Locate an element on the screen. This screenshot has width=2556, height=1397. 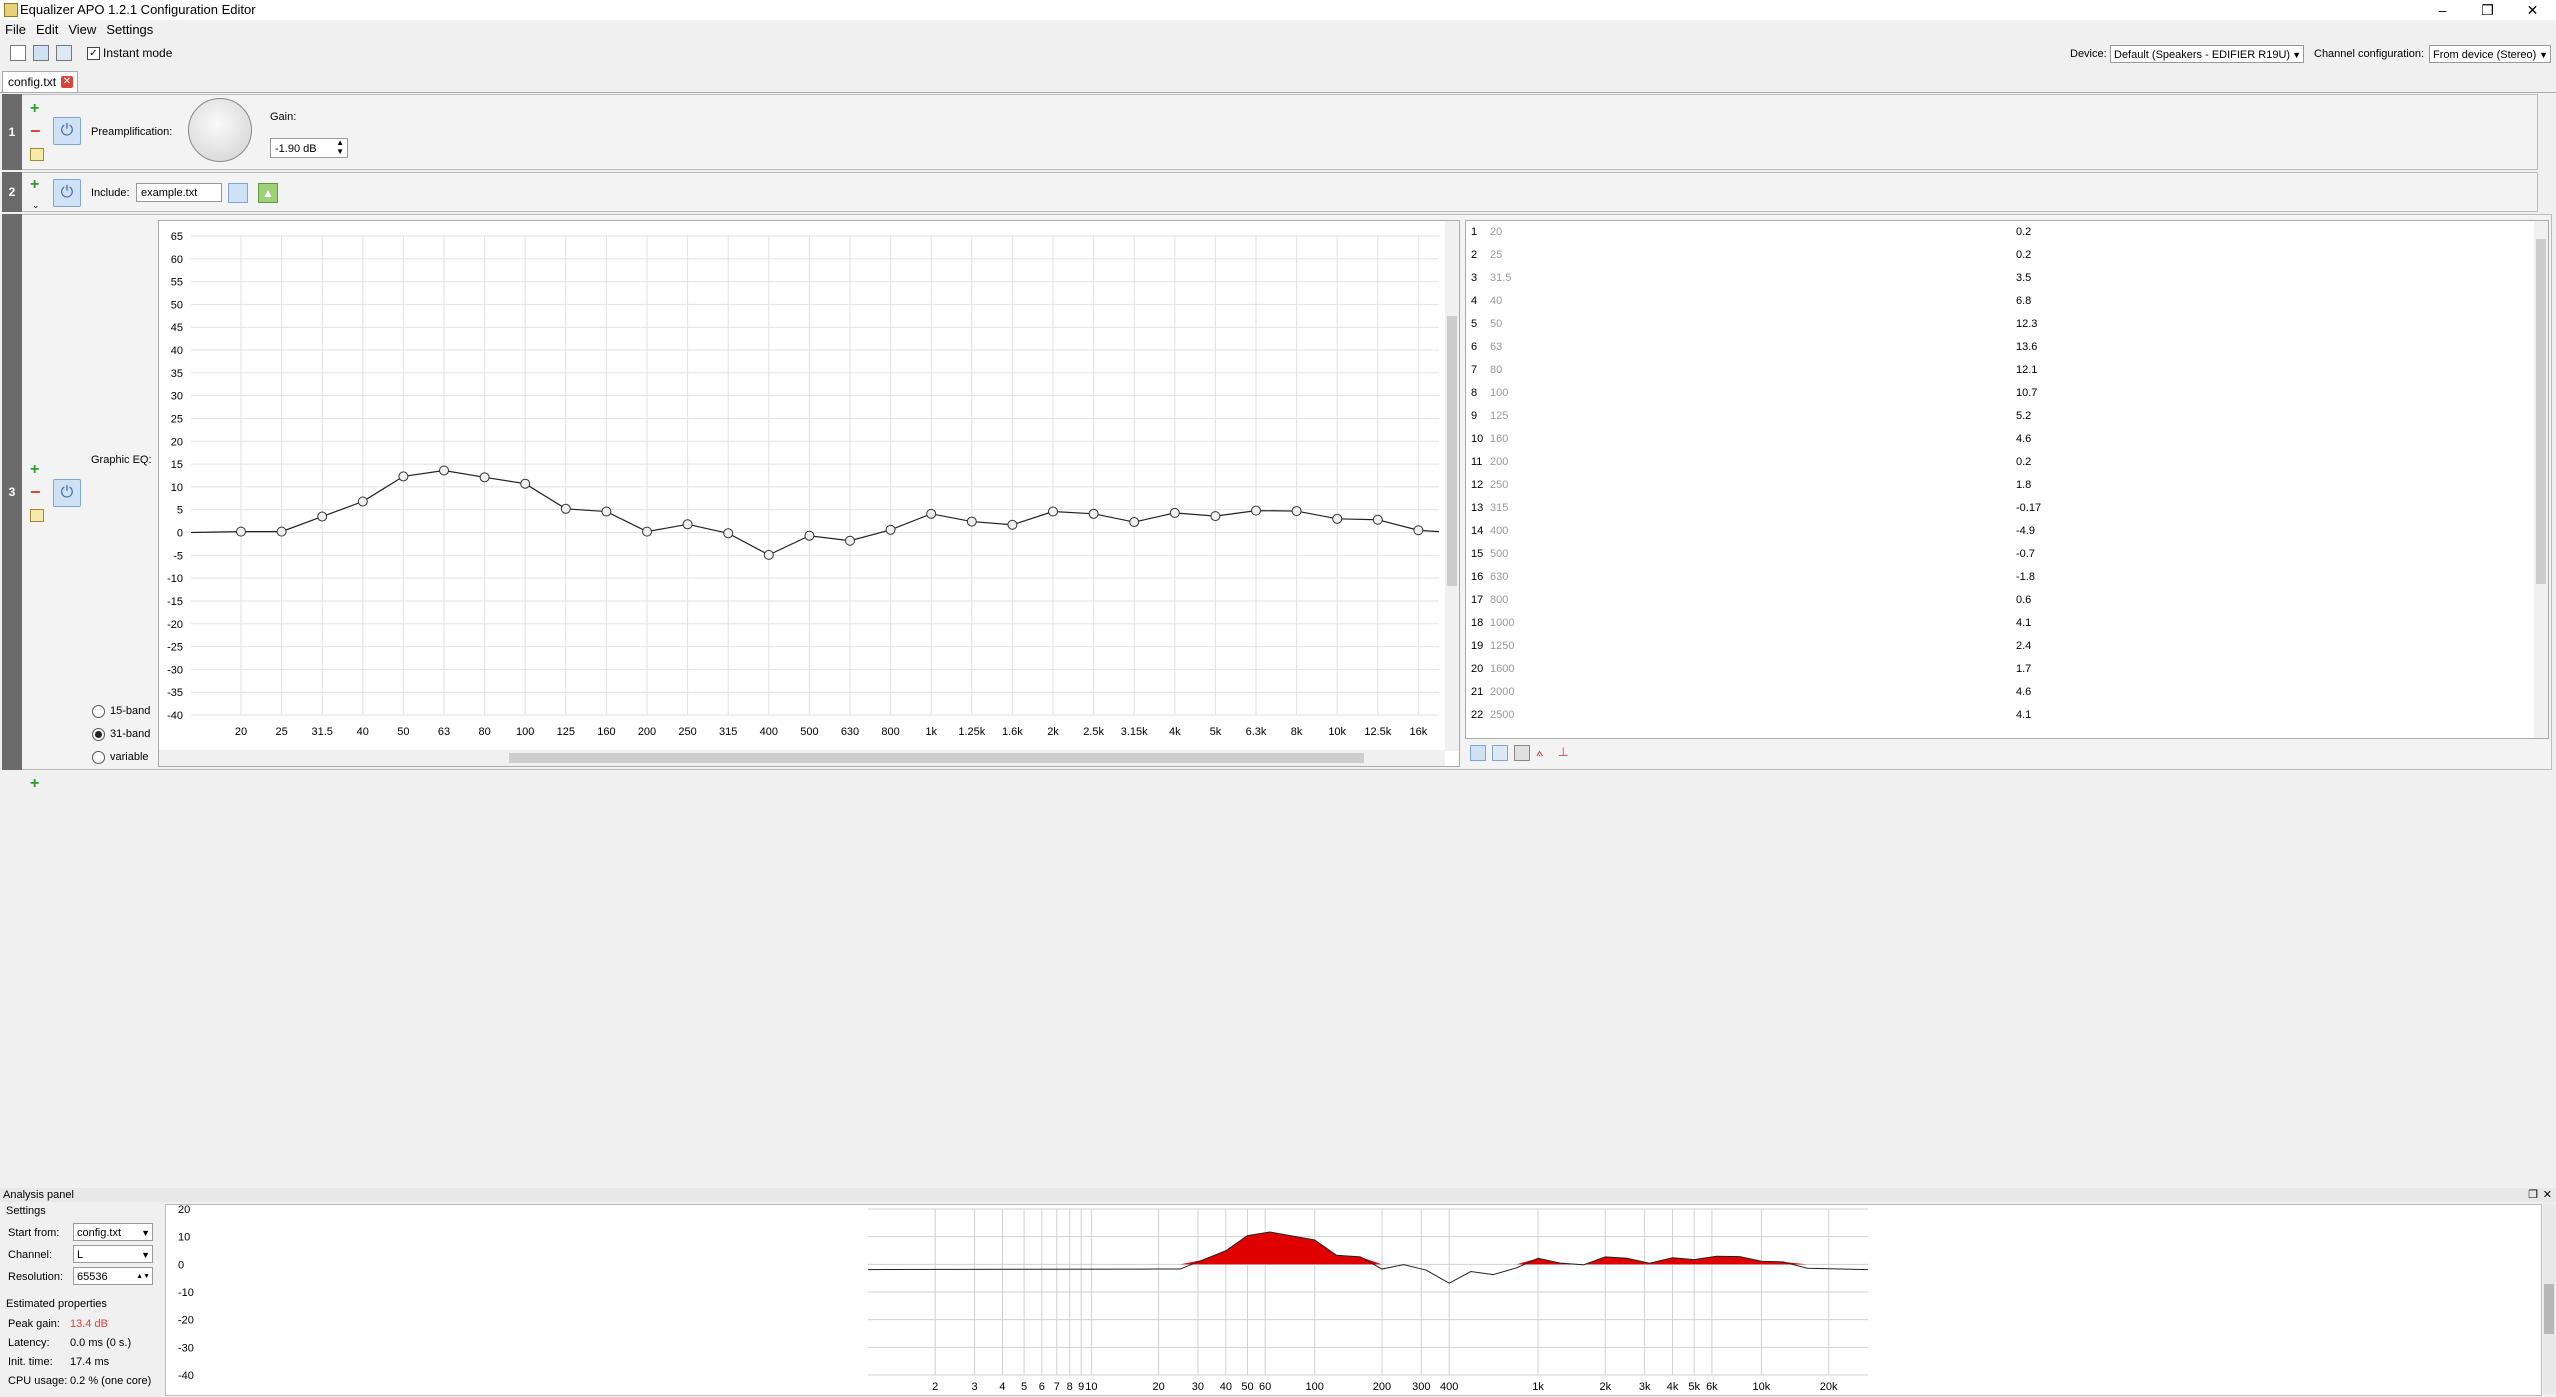
table-row: 7 80 12.1 is located at coordinates (2007, 370).